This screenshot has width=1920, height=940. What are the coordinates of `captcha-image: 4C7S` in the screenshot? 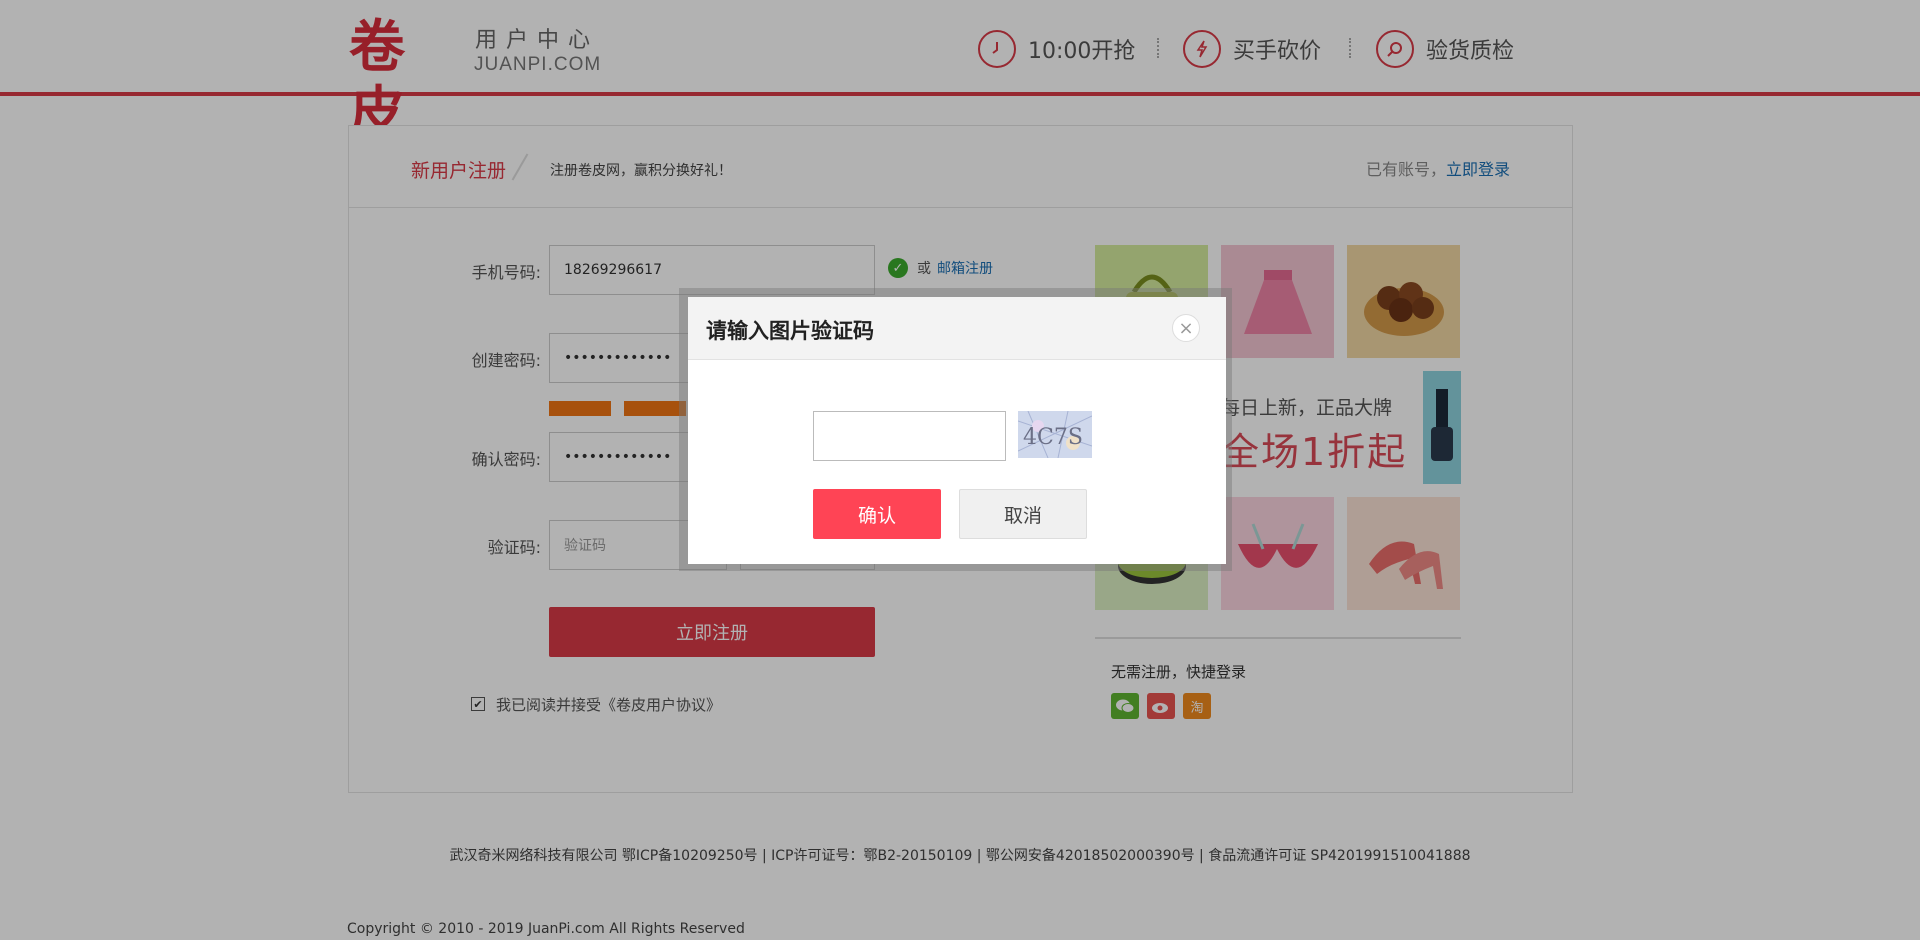 It's located at (1055, 434).